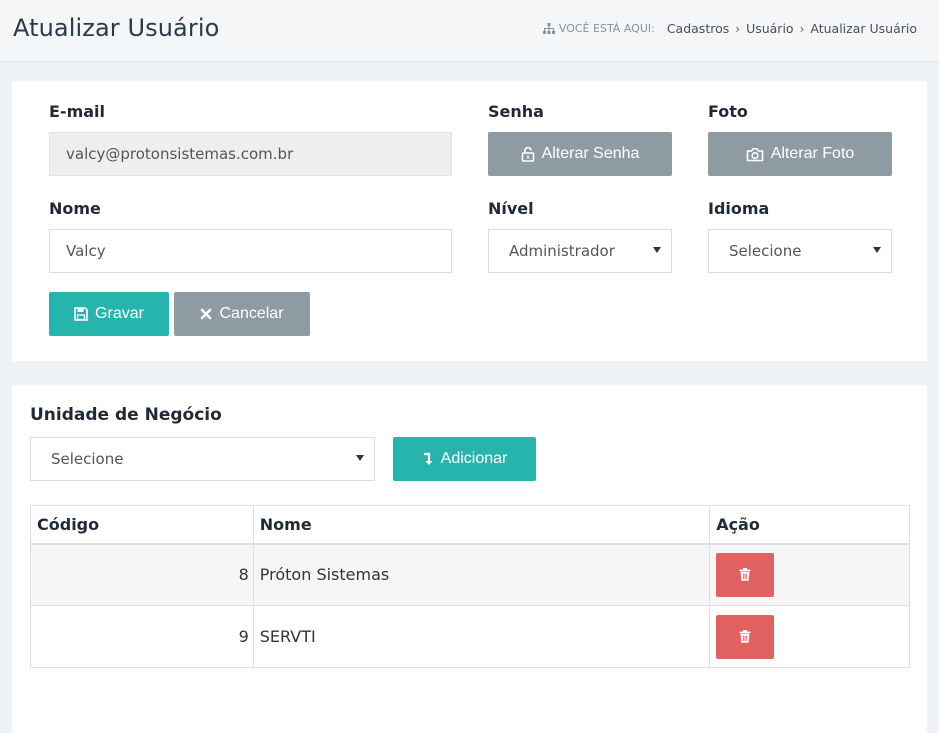  What do you see at coordinates (202, 459) in the screenshot?
I see `unidade-negocio-select: Selecione` at bounding box center [202, 459].